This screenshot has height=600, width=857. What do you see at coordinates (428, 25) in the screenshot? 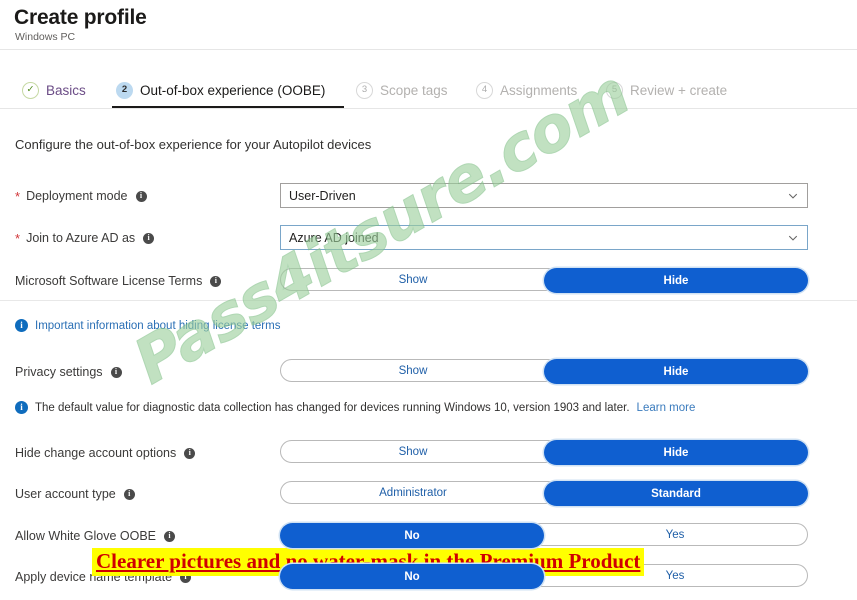
I see `page-header: Create profile Windows PC` at bounding box center [428, 25].